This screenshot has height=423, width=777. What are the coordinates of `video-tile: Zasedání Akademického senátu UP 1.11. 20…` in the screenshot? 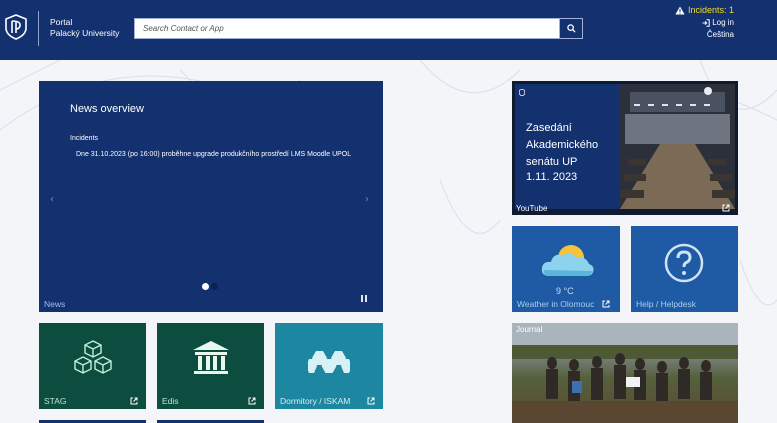 It's located at (625, 148).